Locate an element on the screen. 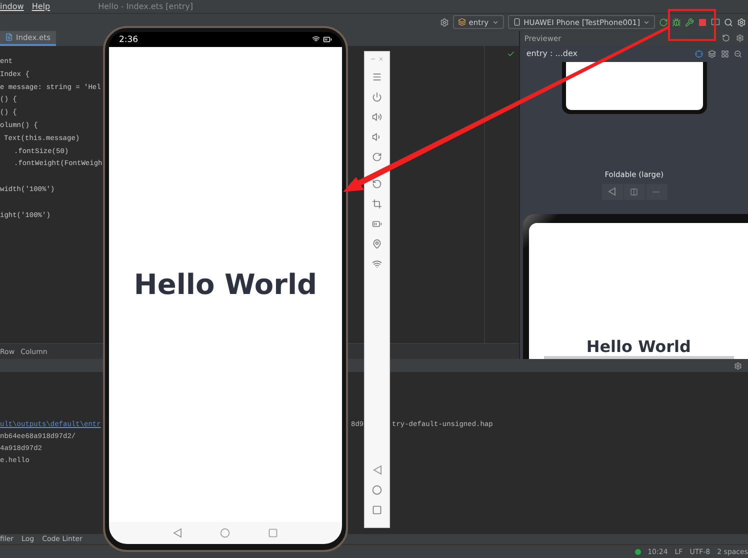  volume-down-icon is located at coordinates (377, 137).